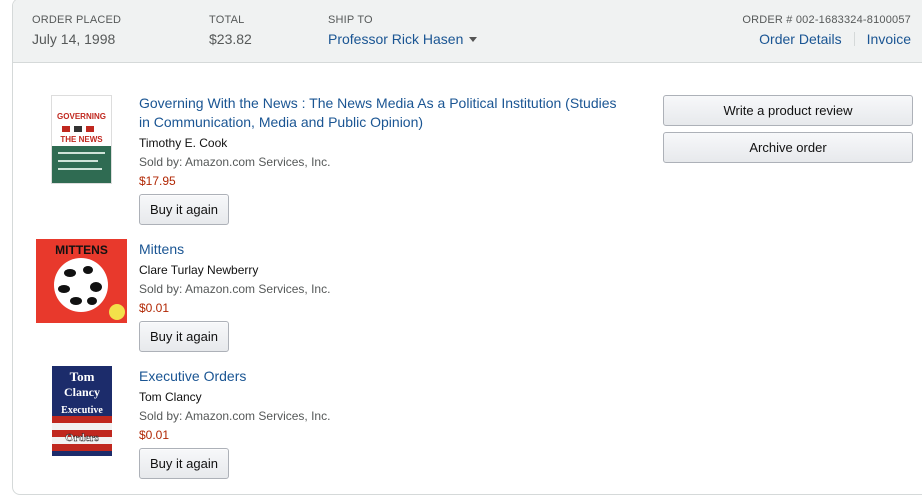 The image size is (922, 503). I want to click on item-author: Tom Clancy, so click(170, 397).